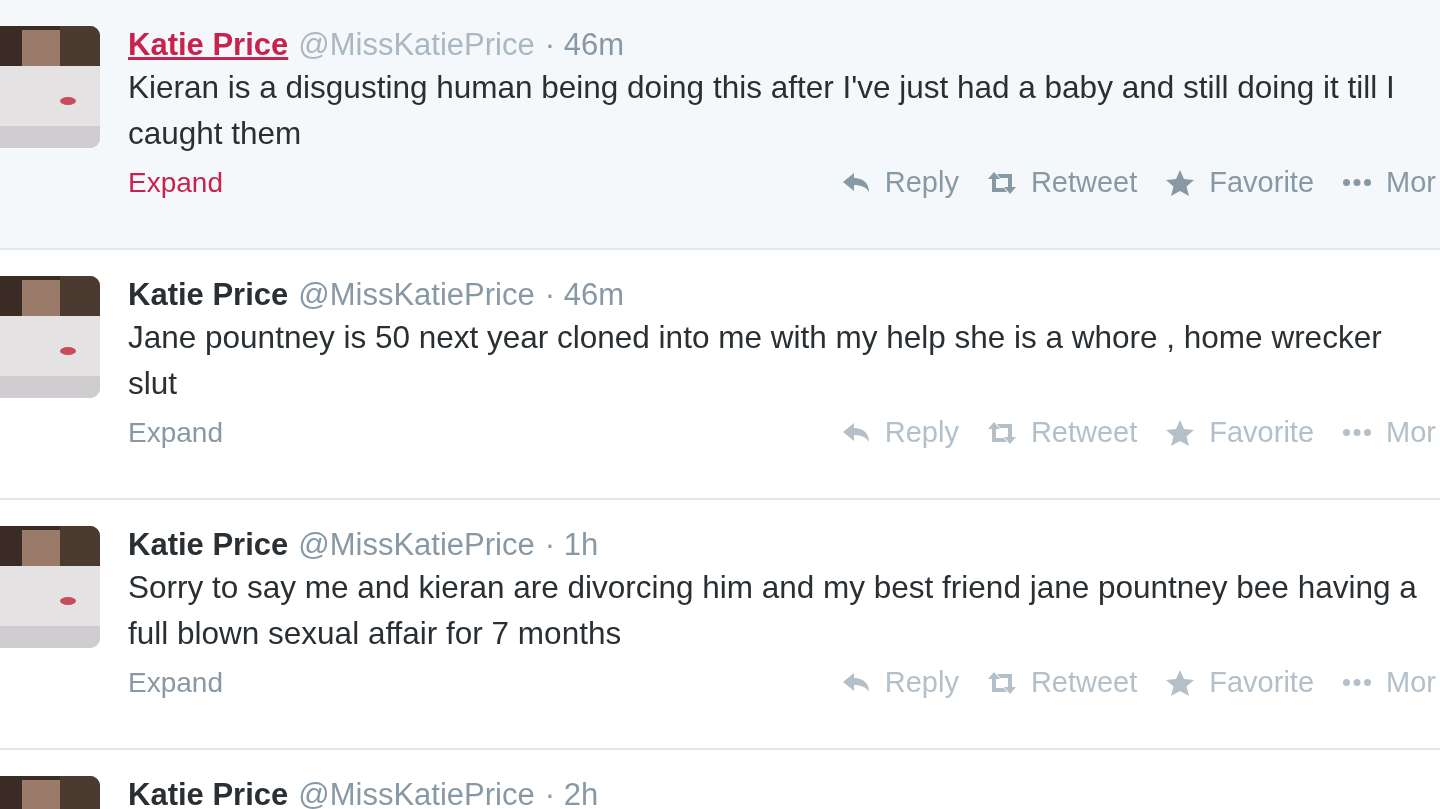  Describe the element at coordinates (773, 610) in the screenshot. I see `tweet-text: Sorry to say me and kieran are divorcing him and my best friend jane pountney bee having a full blown sexual affair for 7 months` at that location.